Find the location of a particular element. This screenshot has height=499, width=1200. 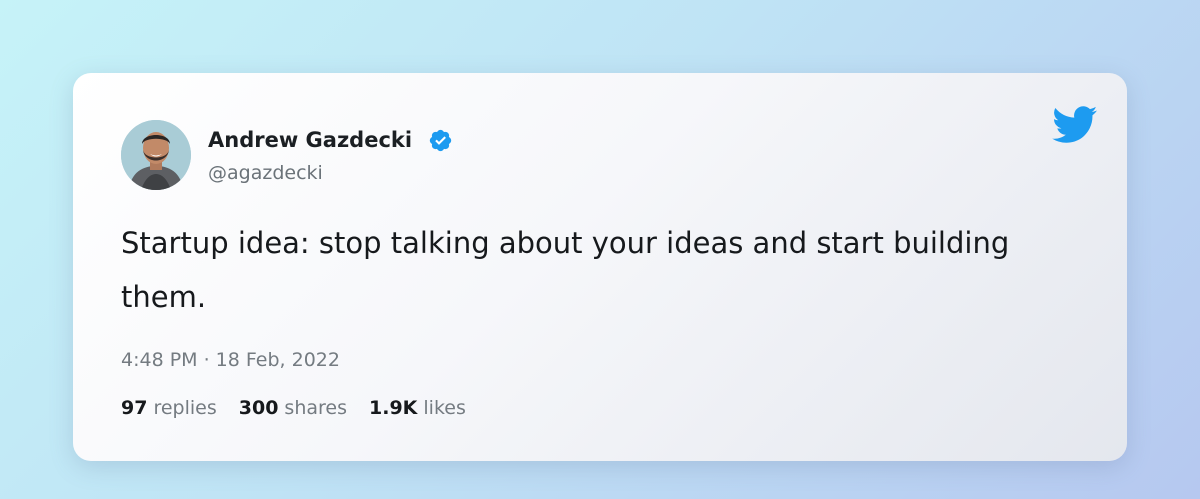

verified-badge-icon is located at coordinates (440, 140).